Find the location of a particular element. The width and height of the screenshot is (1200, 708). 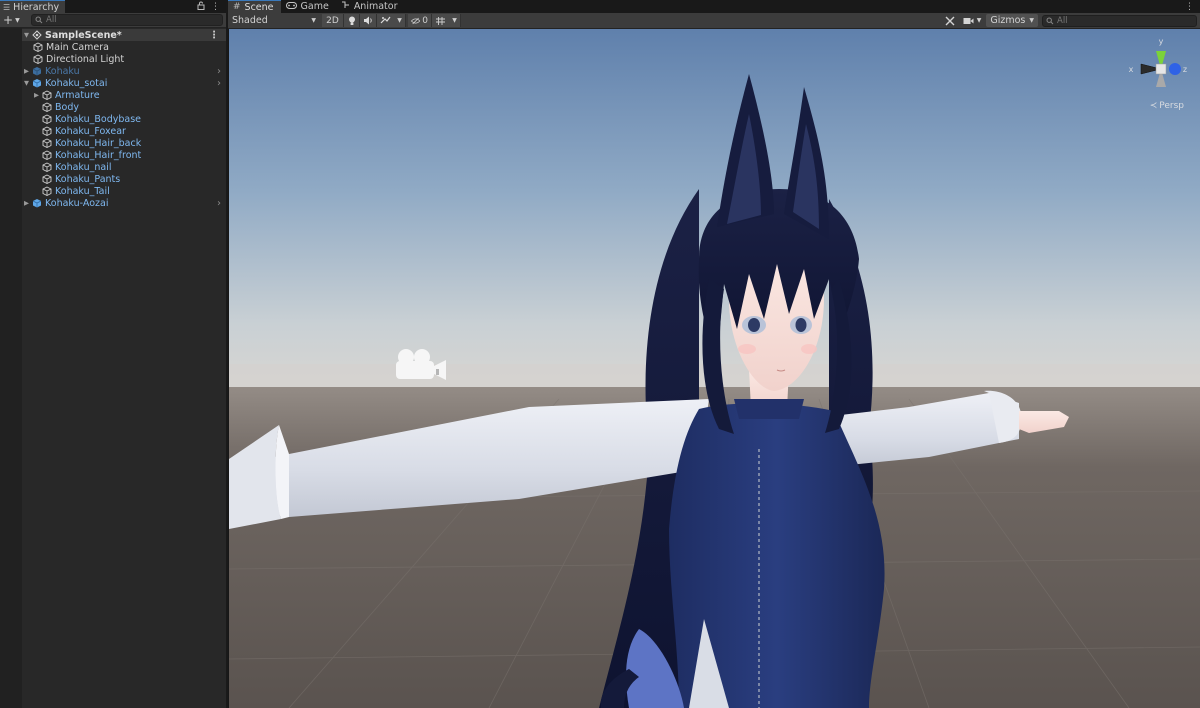

item-label: Kohaku_sotai is located at coordinates (76, 83).